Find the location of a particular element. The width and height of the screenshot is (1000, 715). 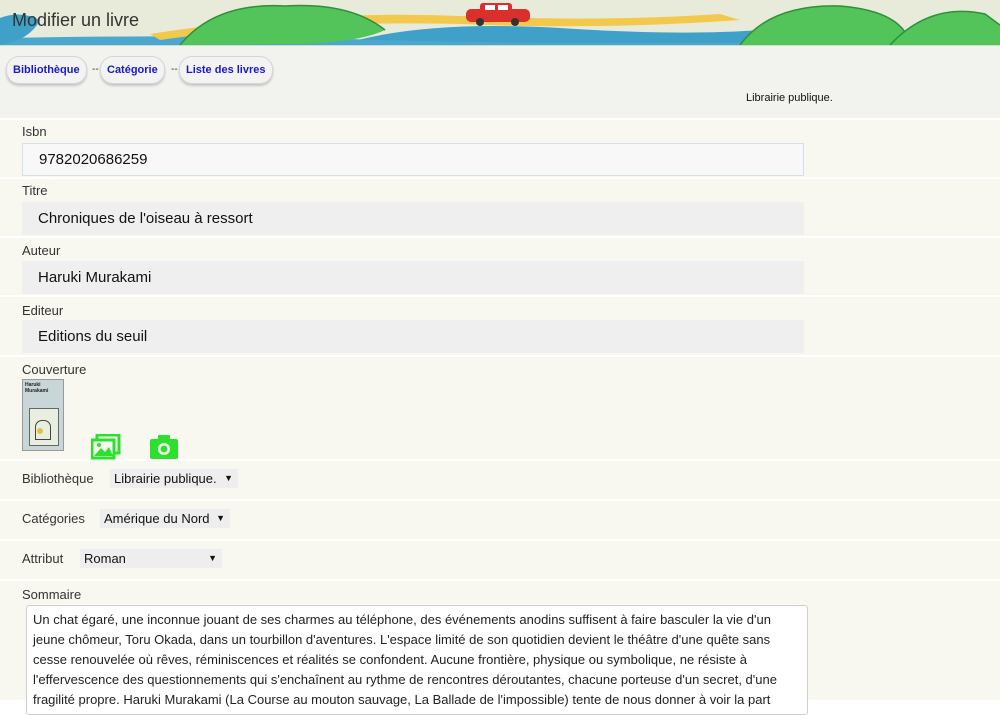

bibliotheque-selected-value: Librairie publique. is located at coordinates (165, 478).